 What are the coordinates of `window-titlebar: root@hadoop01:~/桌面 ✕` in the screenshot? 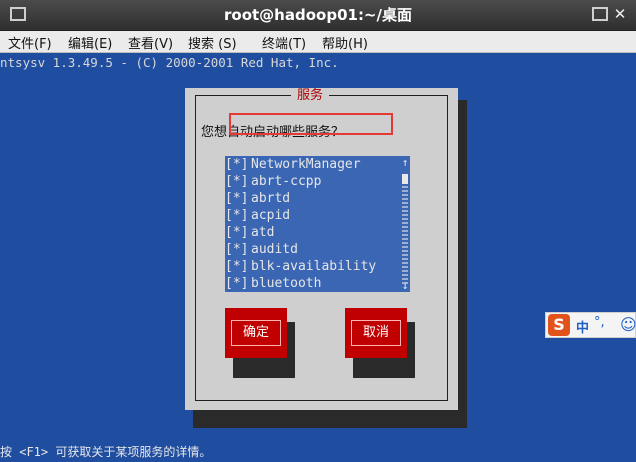 It's located at (318, 15).